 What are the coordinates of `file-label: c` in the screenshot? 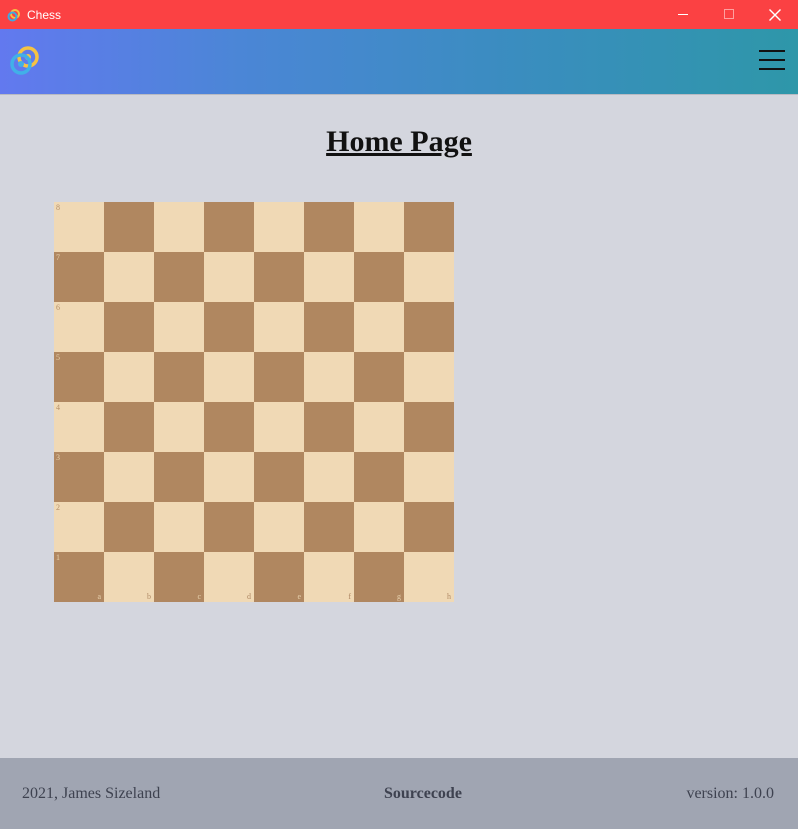 It's located at (199, 596).